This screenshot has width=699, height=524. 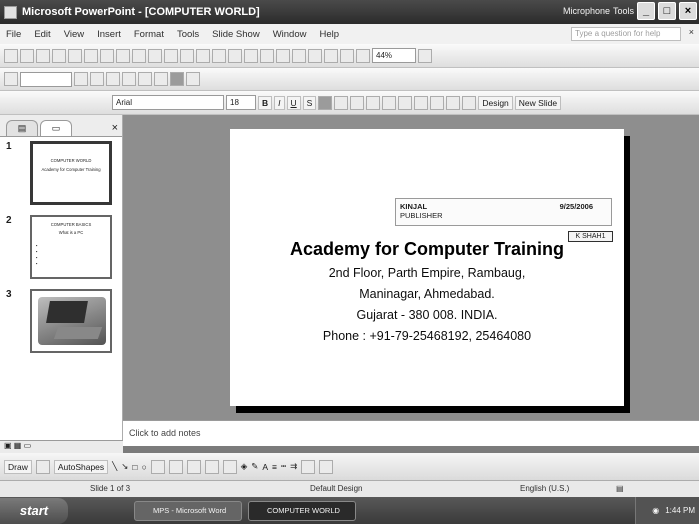 I want to click on permission-icon, so click(x=59, y=55).